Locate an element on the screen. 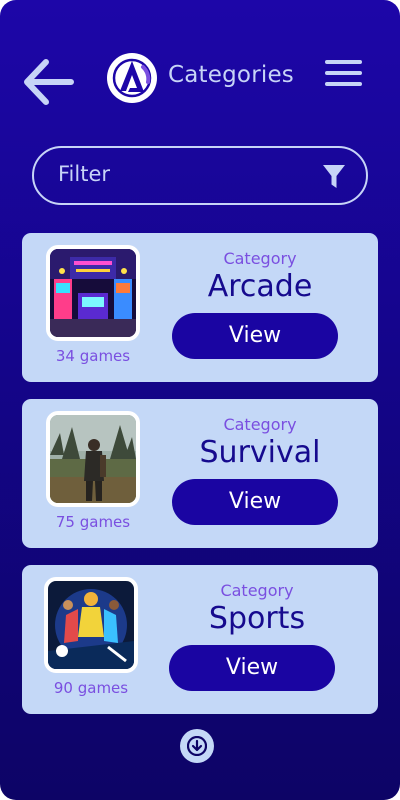 Image resolution: width=400 pixels, height=800 pixels. category-name: Sports is located at coordinates (257, 618).